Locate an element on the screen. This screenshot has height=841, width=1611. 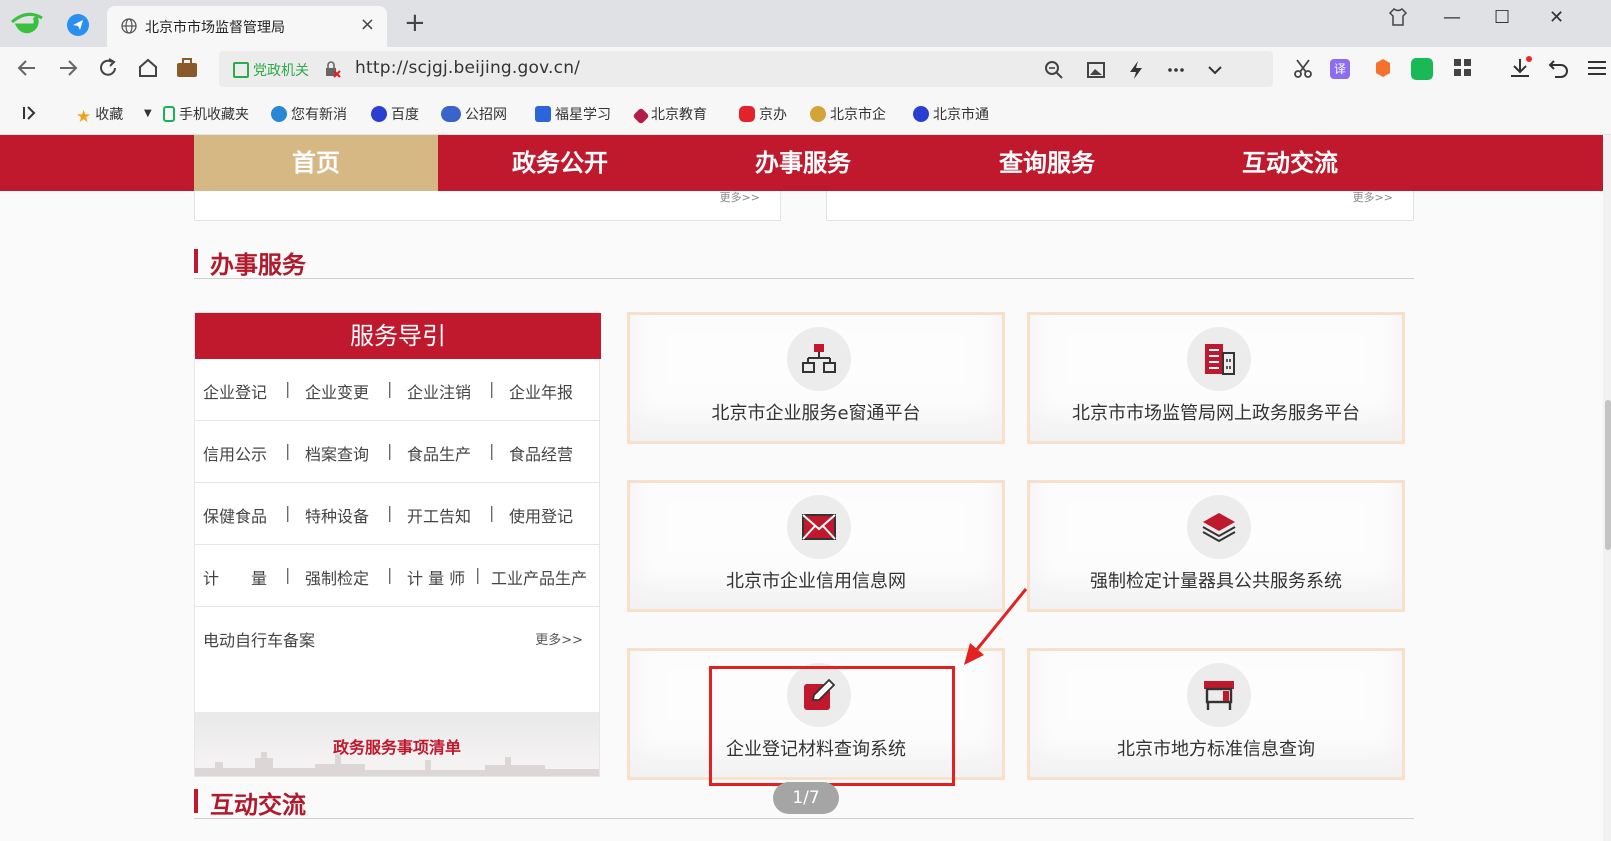
guide-link: 食品经营 is located at coordinates (541, 453).